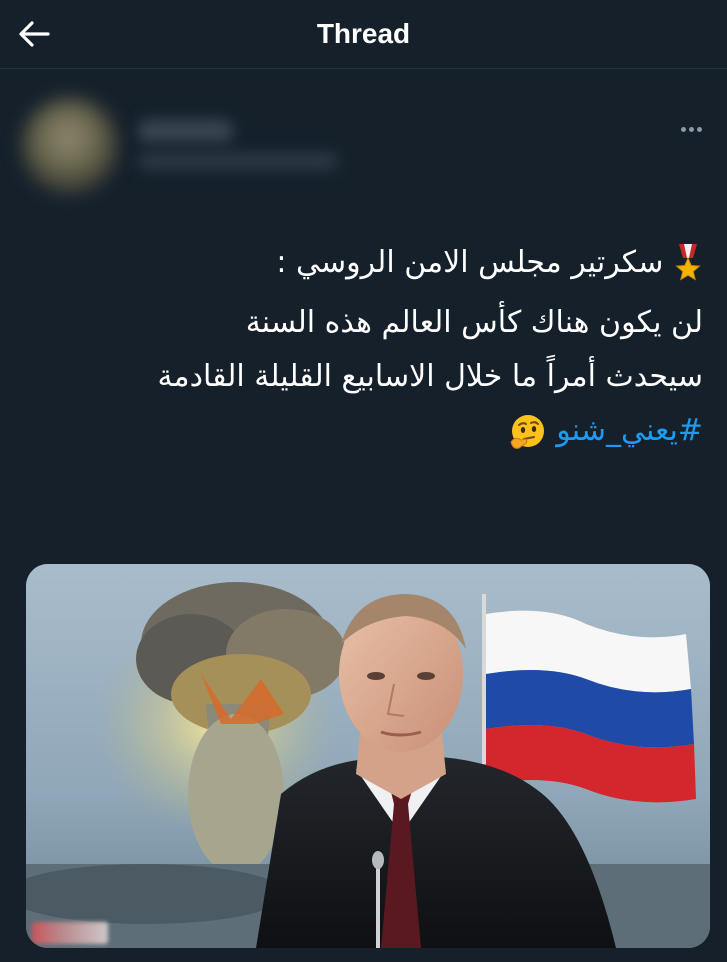  What do you see at coordinates (185, 131) in the screenshot?
I see `author-display-name` at bounding box center [185, 131].